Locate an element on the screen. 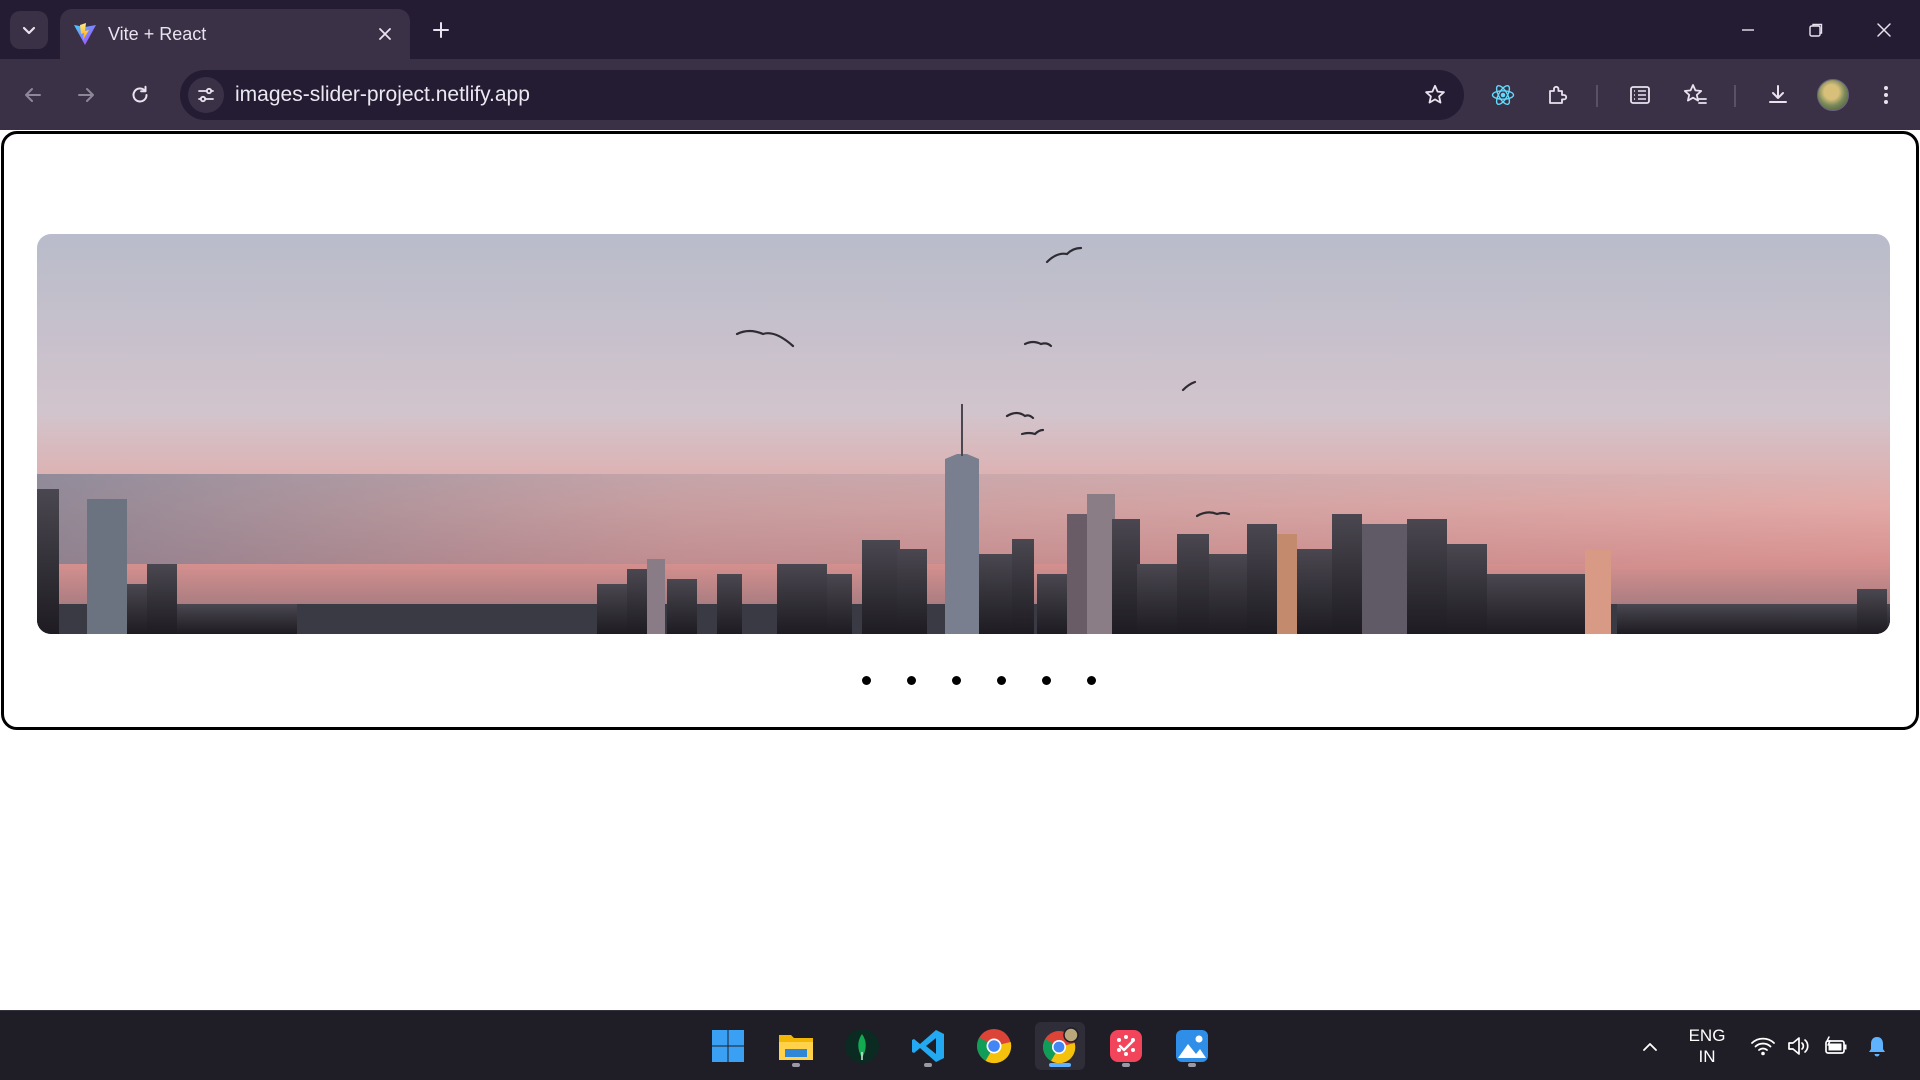  file-explorer-icon is located at coordinates (796, 1047).